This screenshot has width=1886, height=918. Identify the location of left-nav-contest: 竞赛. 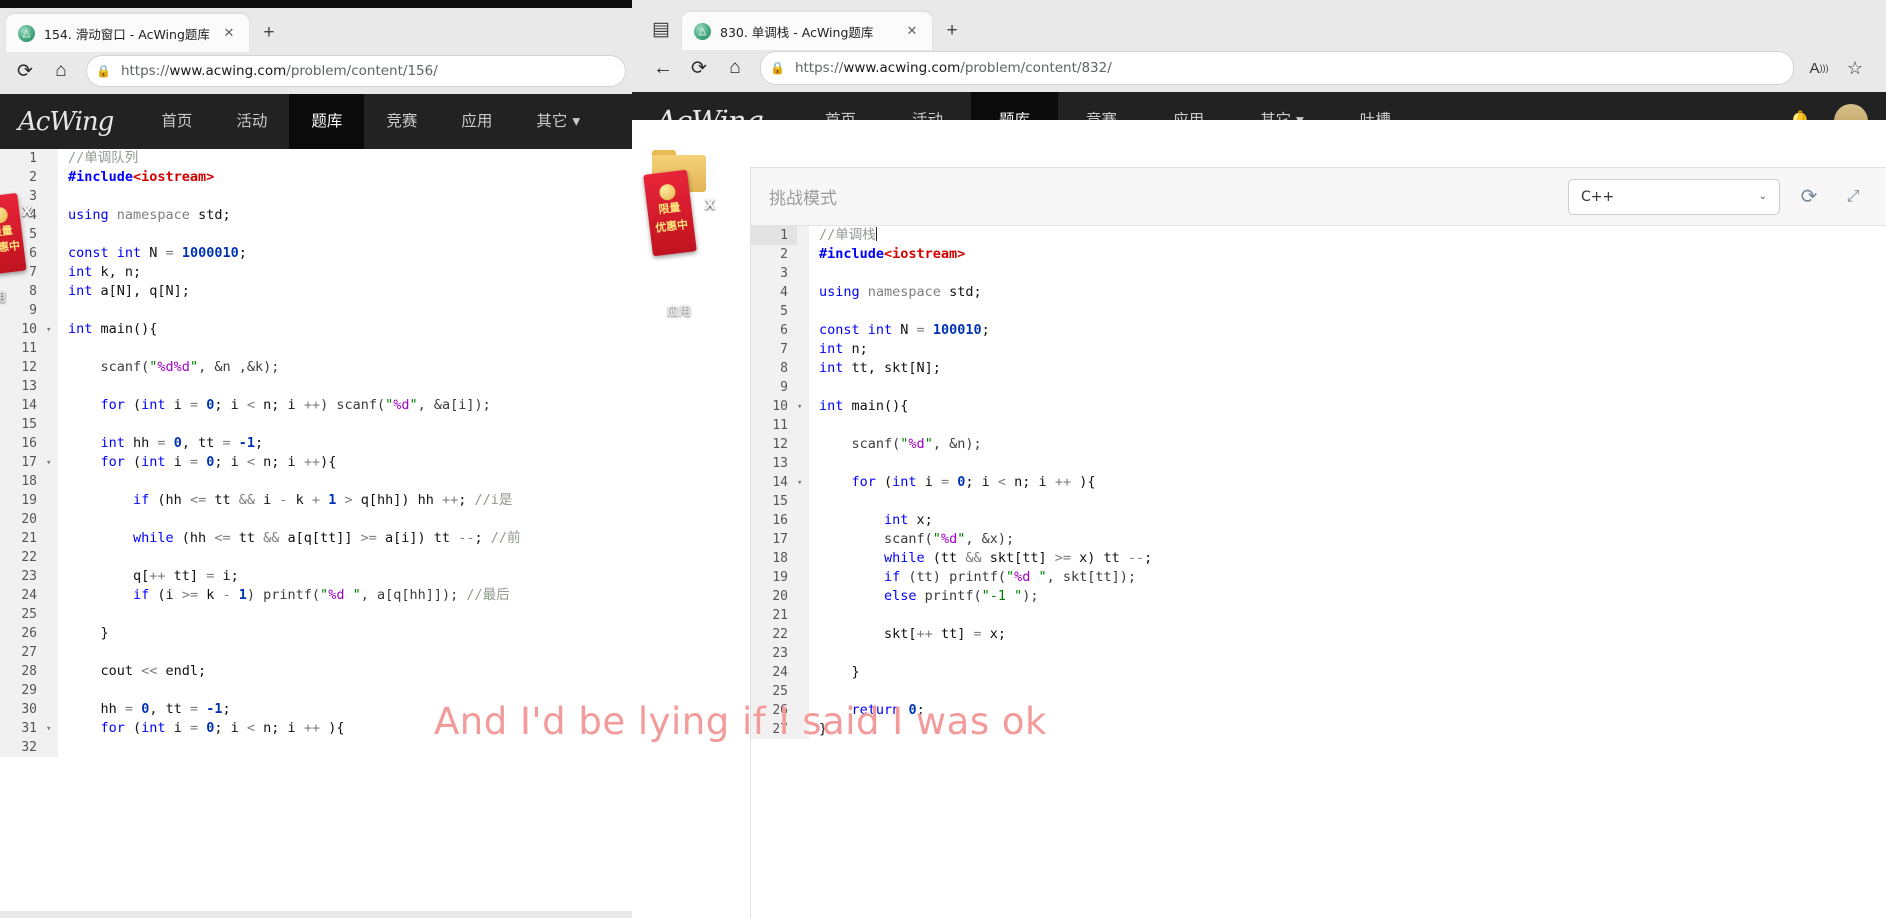
(401, 121).